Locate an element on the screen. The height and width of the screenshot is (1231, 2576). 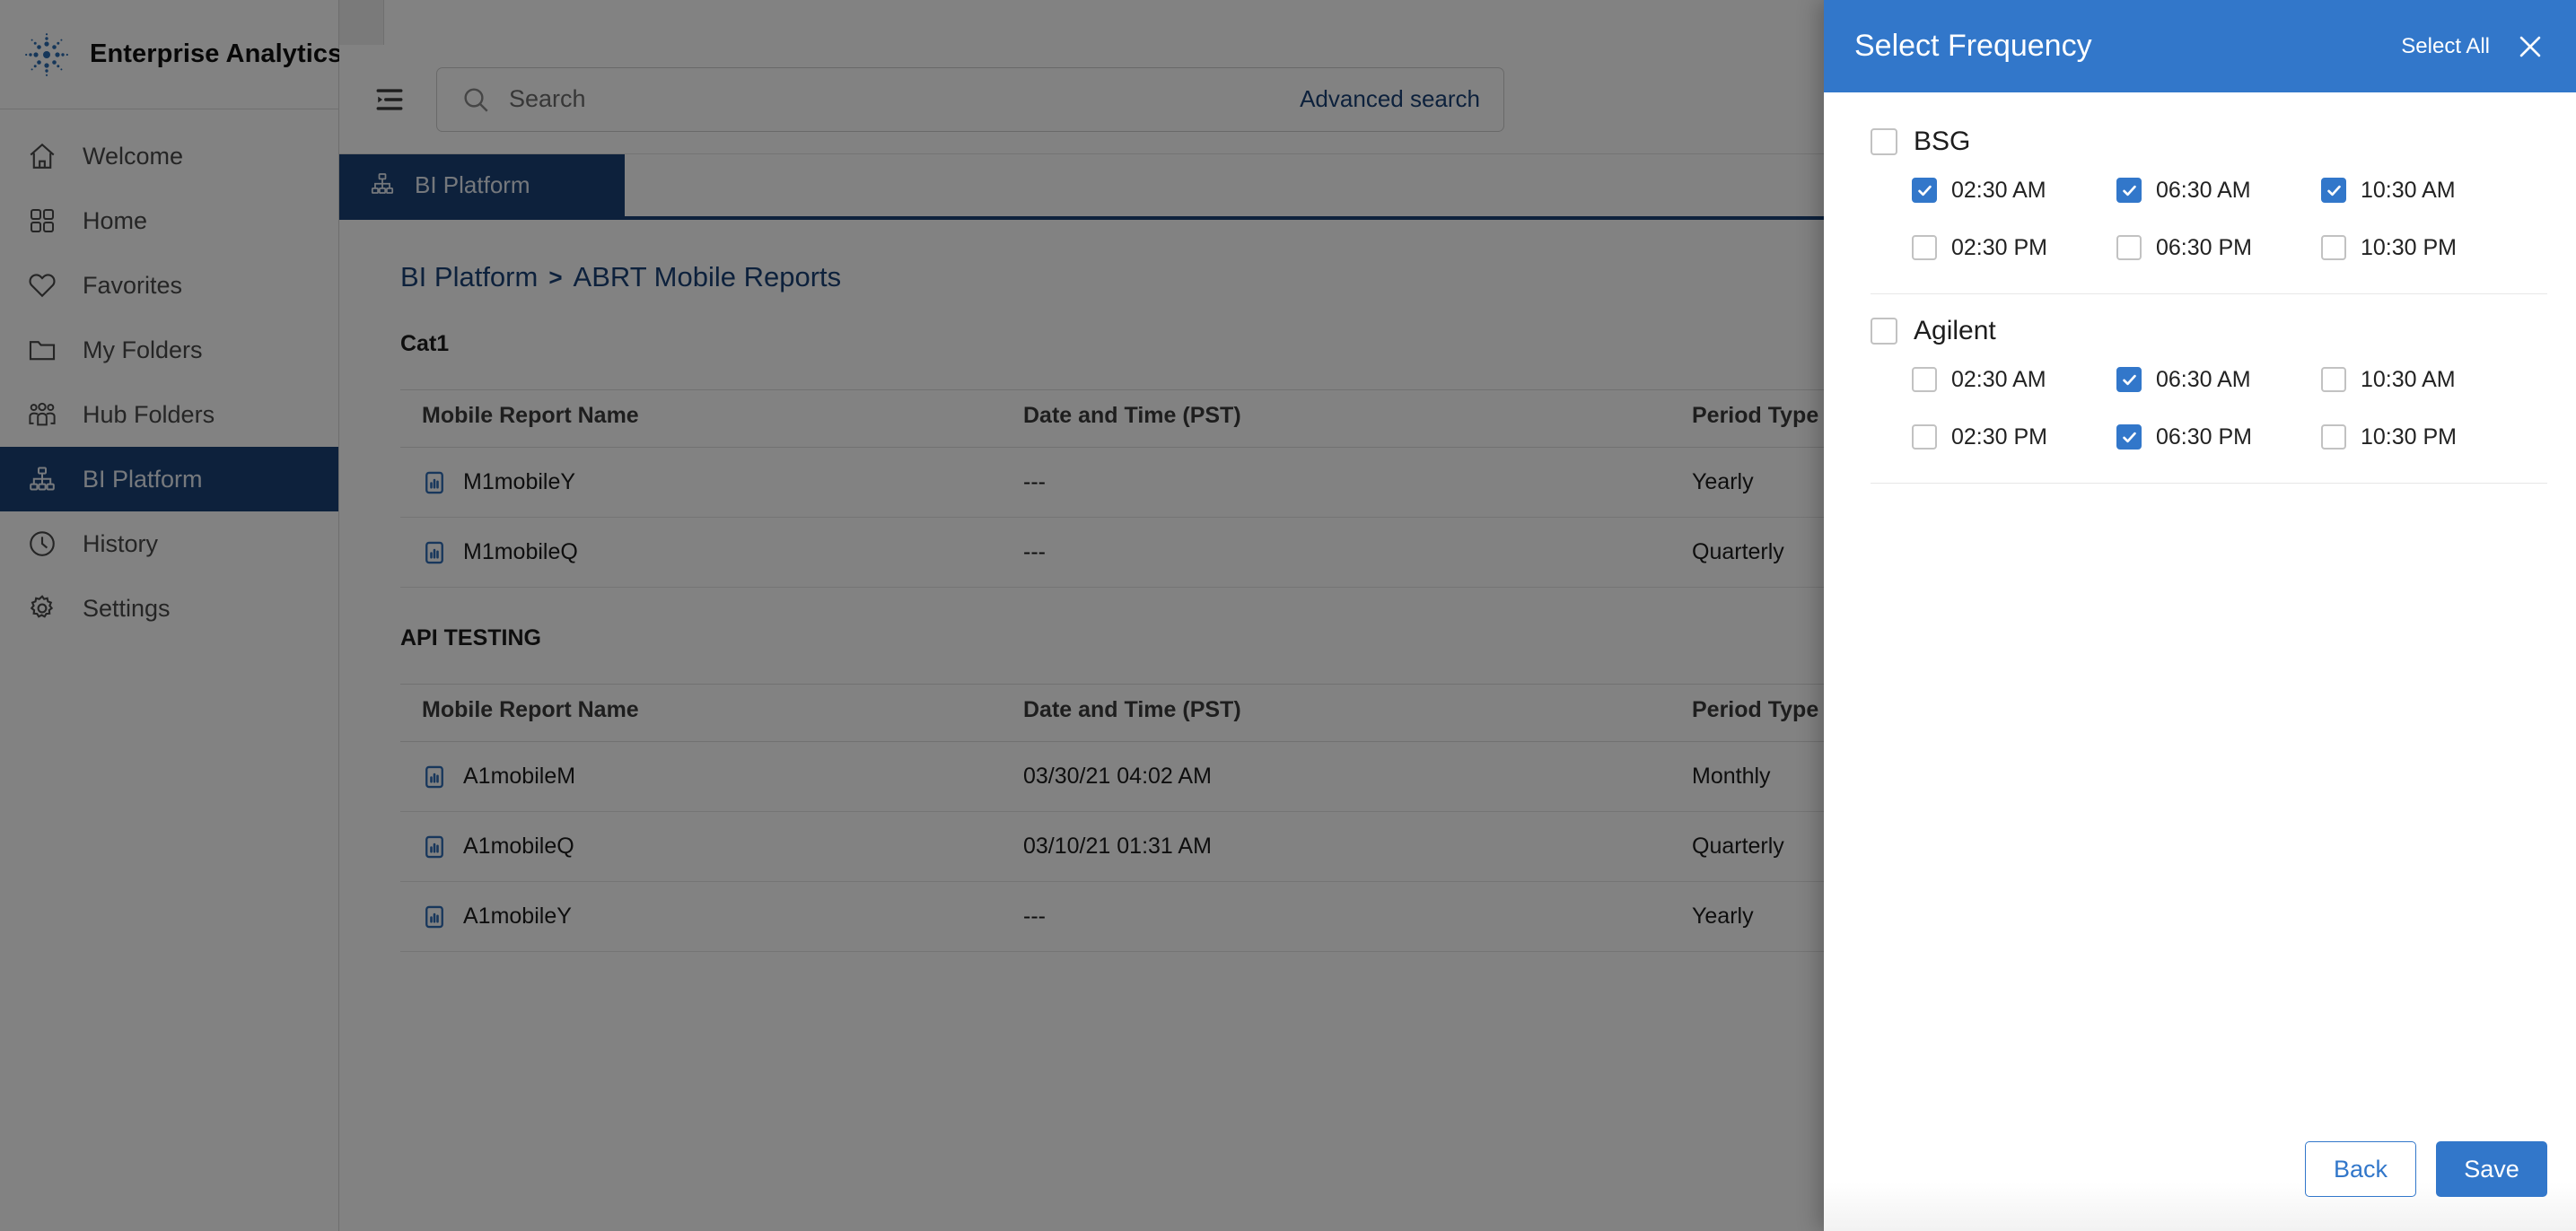
breadcrumb-item-root: BI Platform is located at coordinates (469, 277).